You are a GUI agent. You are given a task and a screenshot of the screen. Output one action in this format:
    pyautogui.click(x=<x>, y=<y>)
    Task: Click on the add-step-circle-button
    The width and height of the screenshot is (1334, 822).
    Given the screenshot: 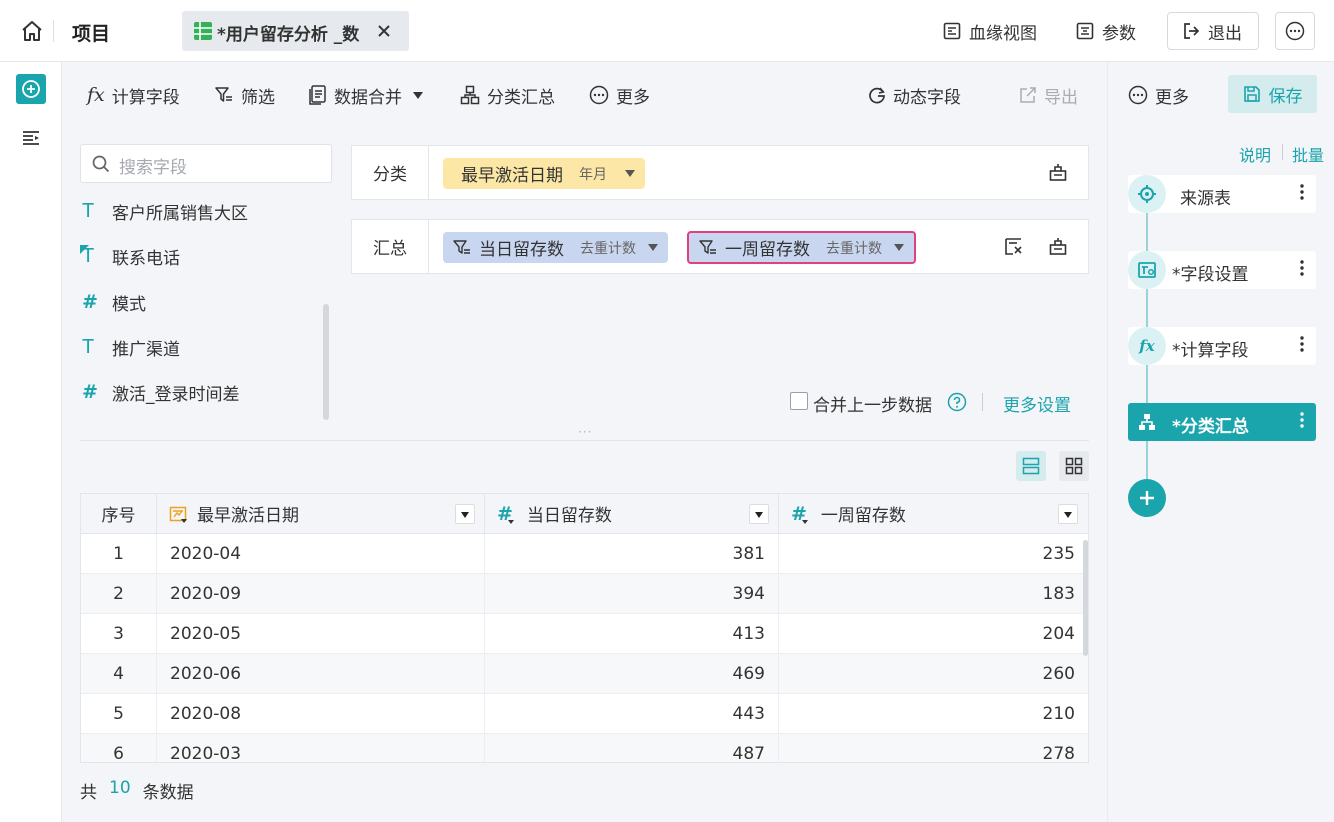 What is the action you would take?
    pyautogui.click(x=1147, y=498)
    